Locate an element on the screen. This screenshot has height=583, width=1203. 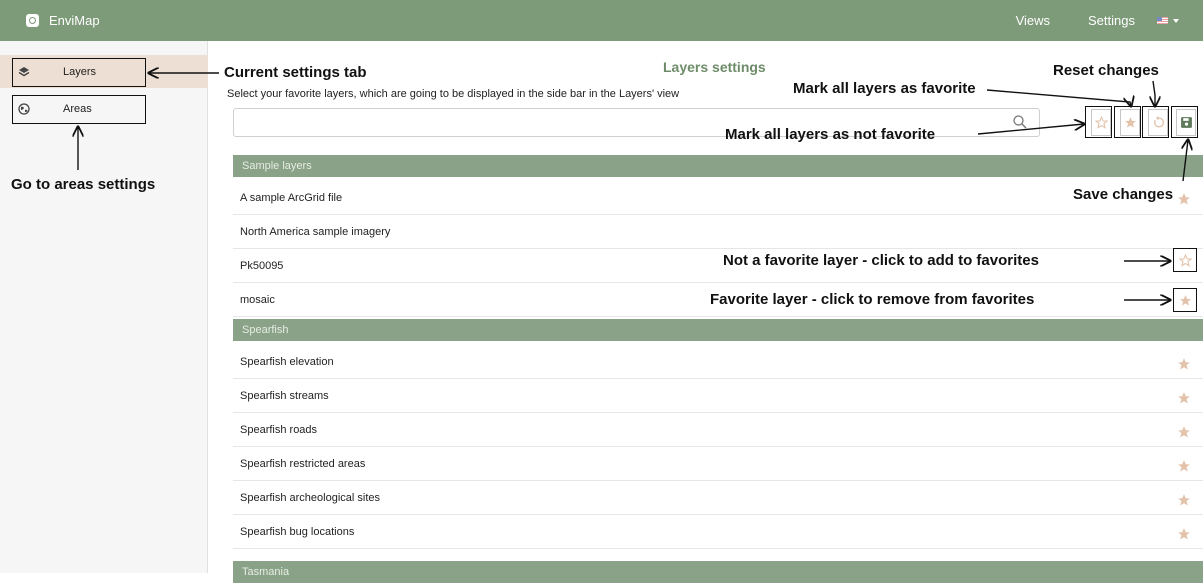
layer-name: Pk50095 is located at coordinates (262, 266).